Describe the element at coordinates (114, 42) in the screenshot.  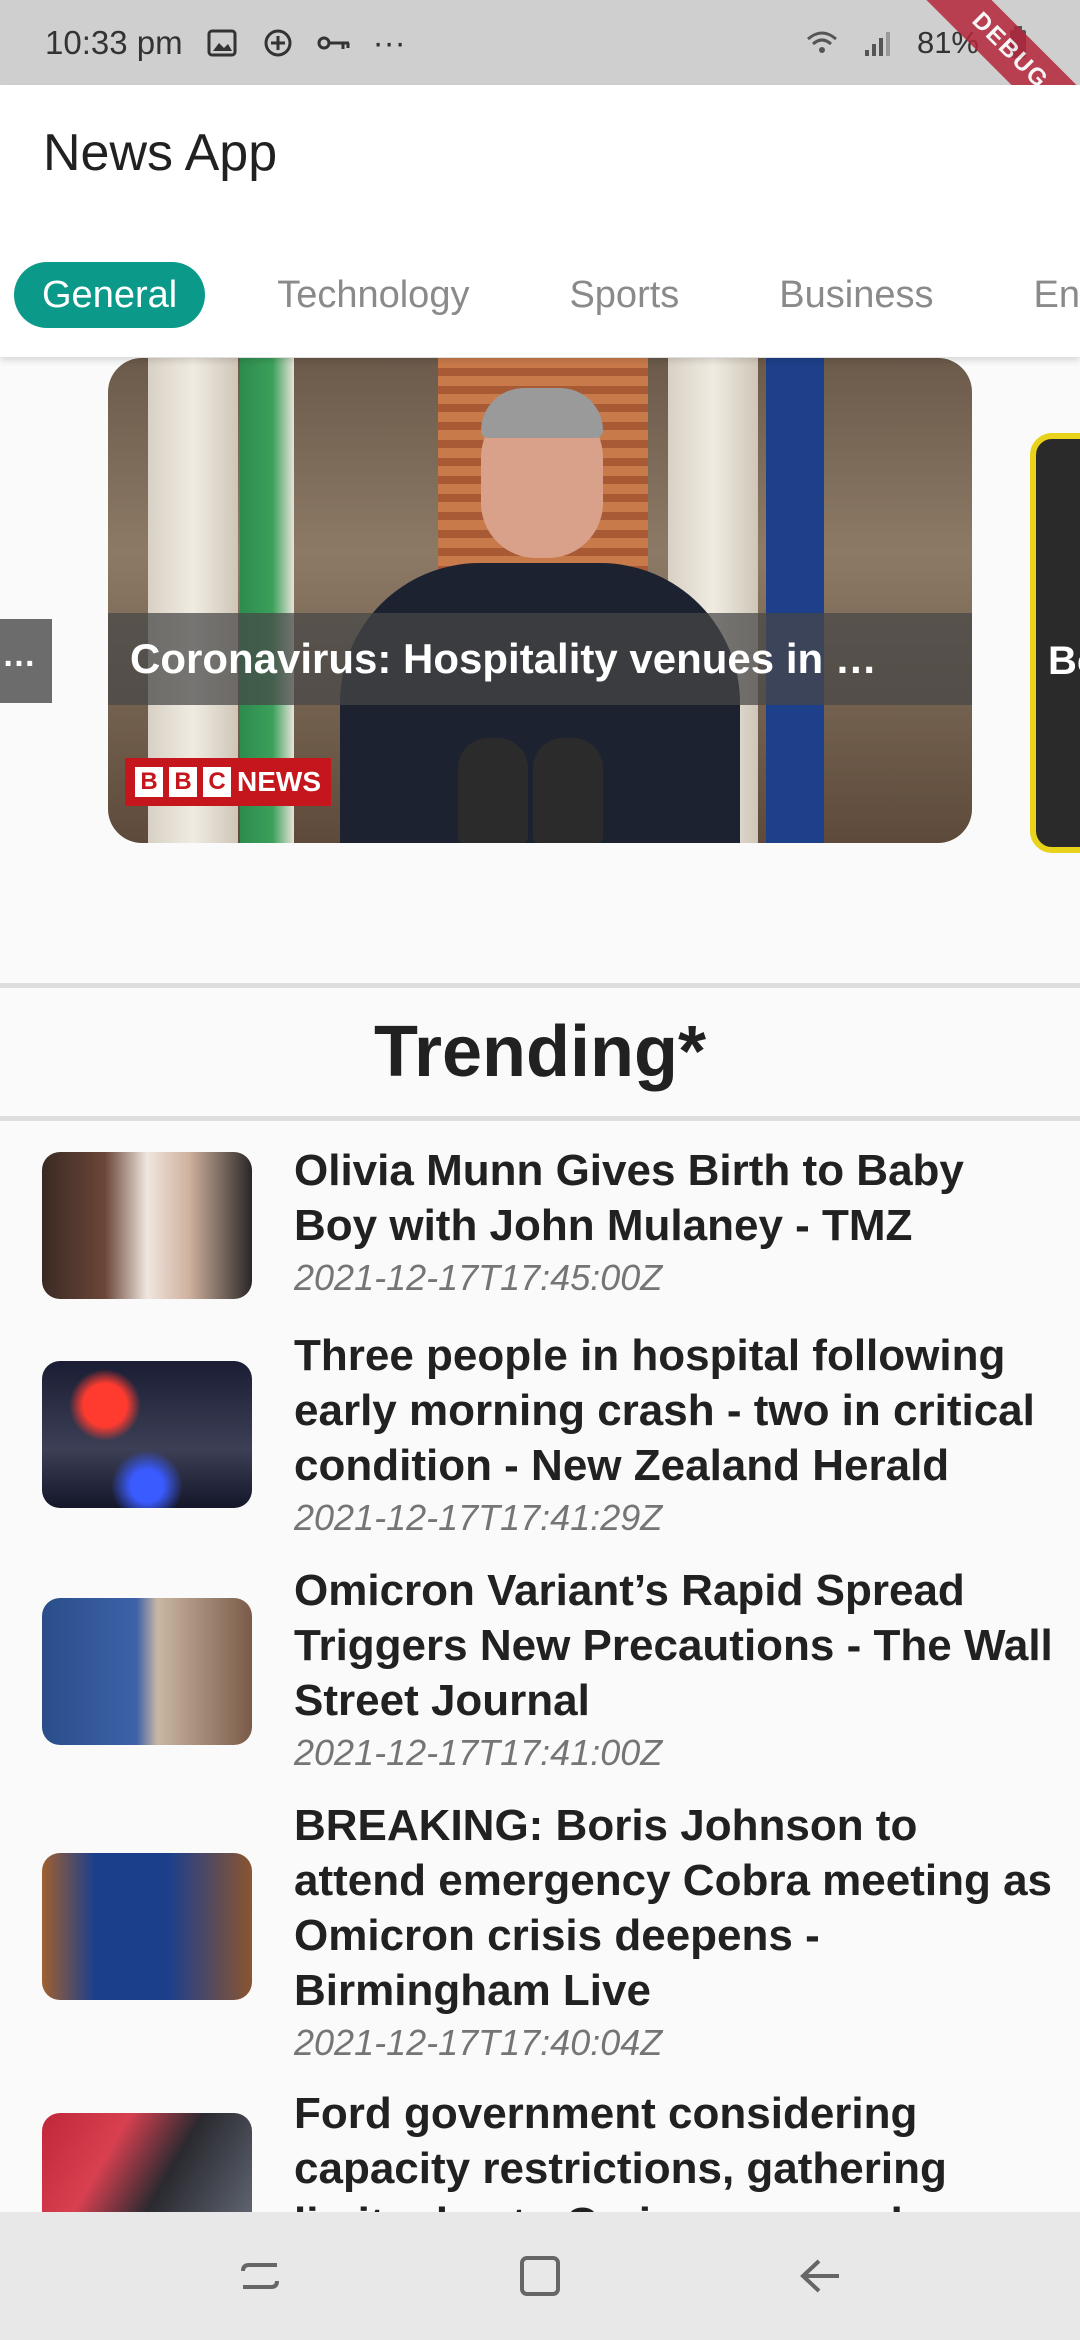
I see `status-time: 10:33 pm` at that location.